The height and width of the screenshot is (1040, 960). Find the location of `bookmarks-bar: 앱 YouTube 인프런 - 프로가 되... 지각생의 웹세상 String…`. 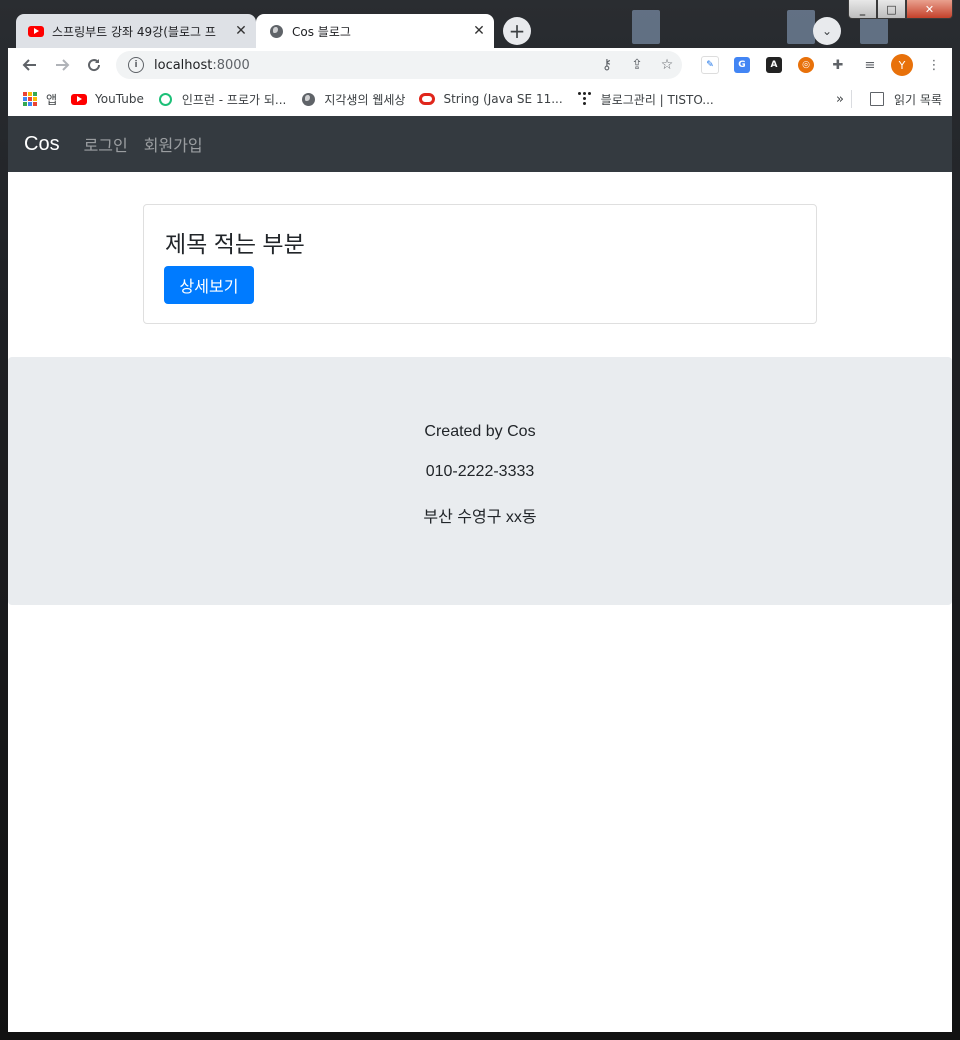

bookmarks-bar: 앱 YouTube 인프런 - 프로가 되... 지각생의 웹세상 String… is located at coordinates (480, 99).